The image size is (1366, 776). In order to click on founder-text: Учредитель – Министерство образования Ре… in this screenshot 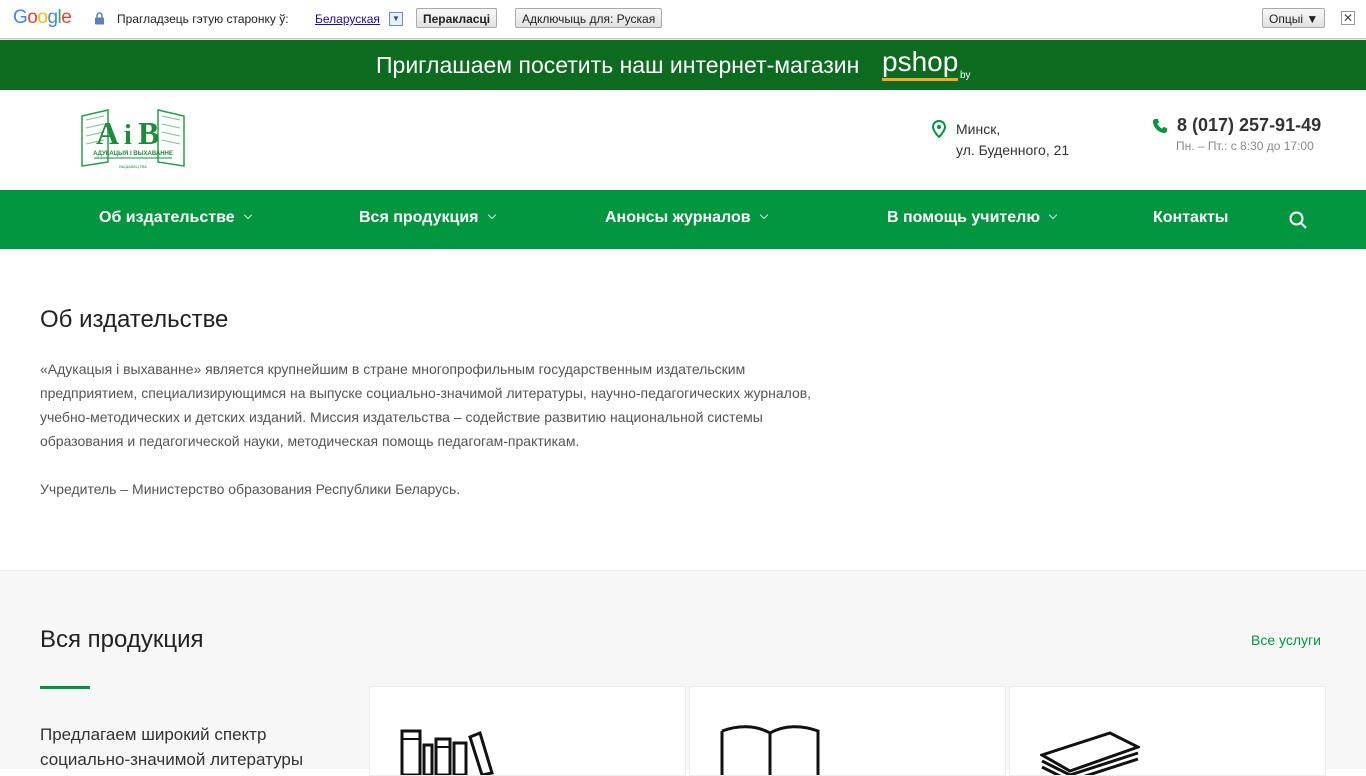, I will do `click(250, 489)`.